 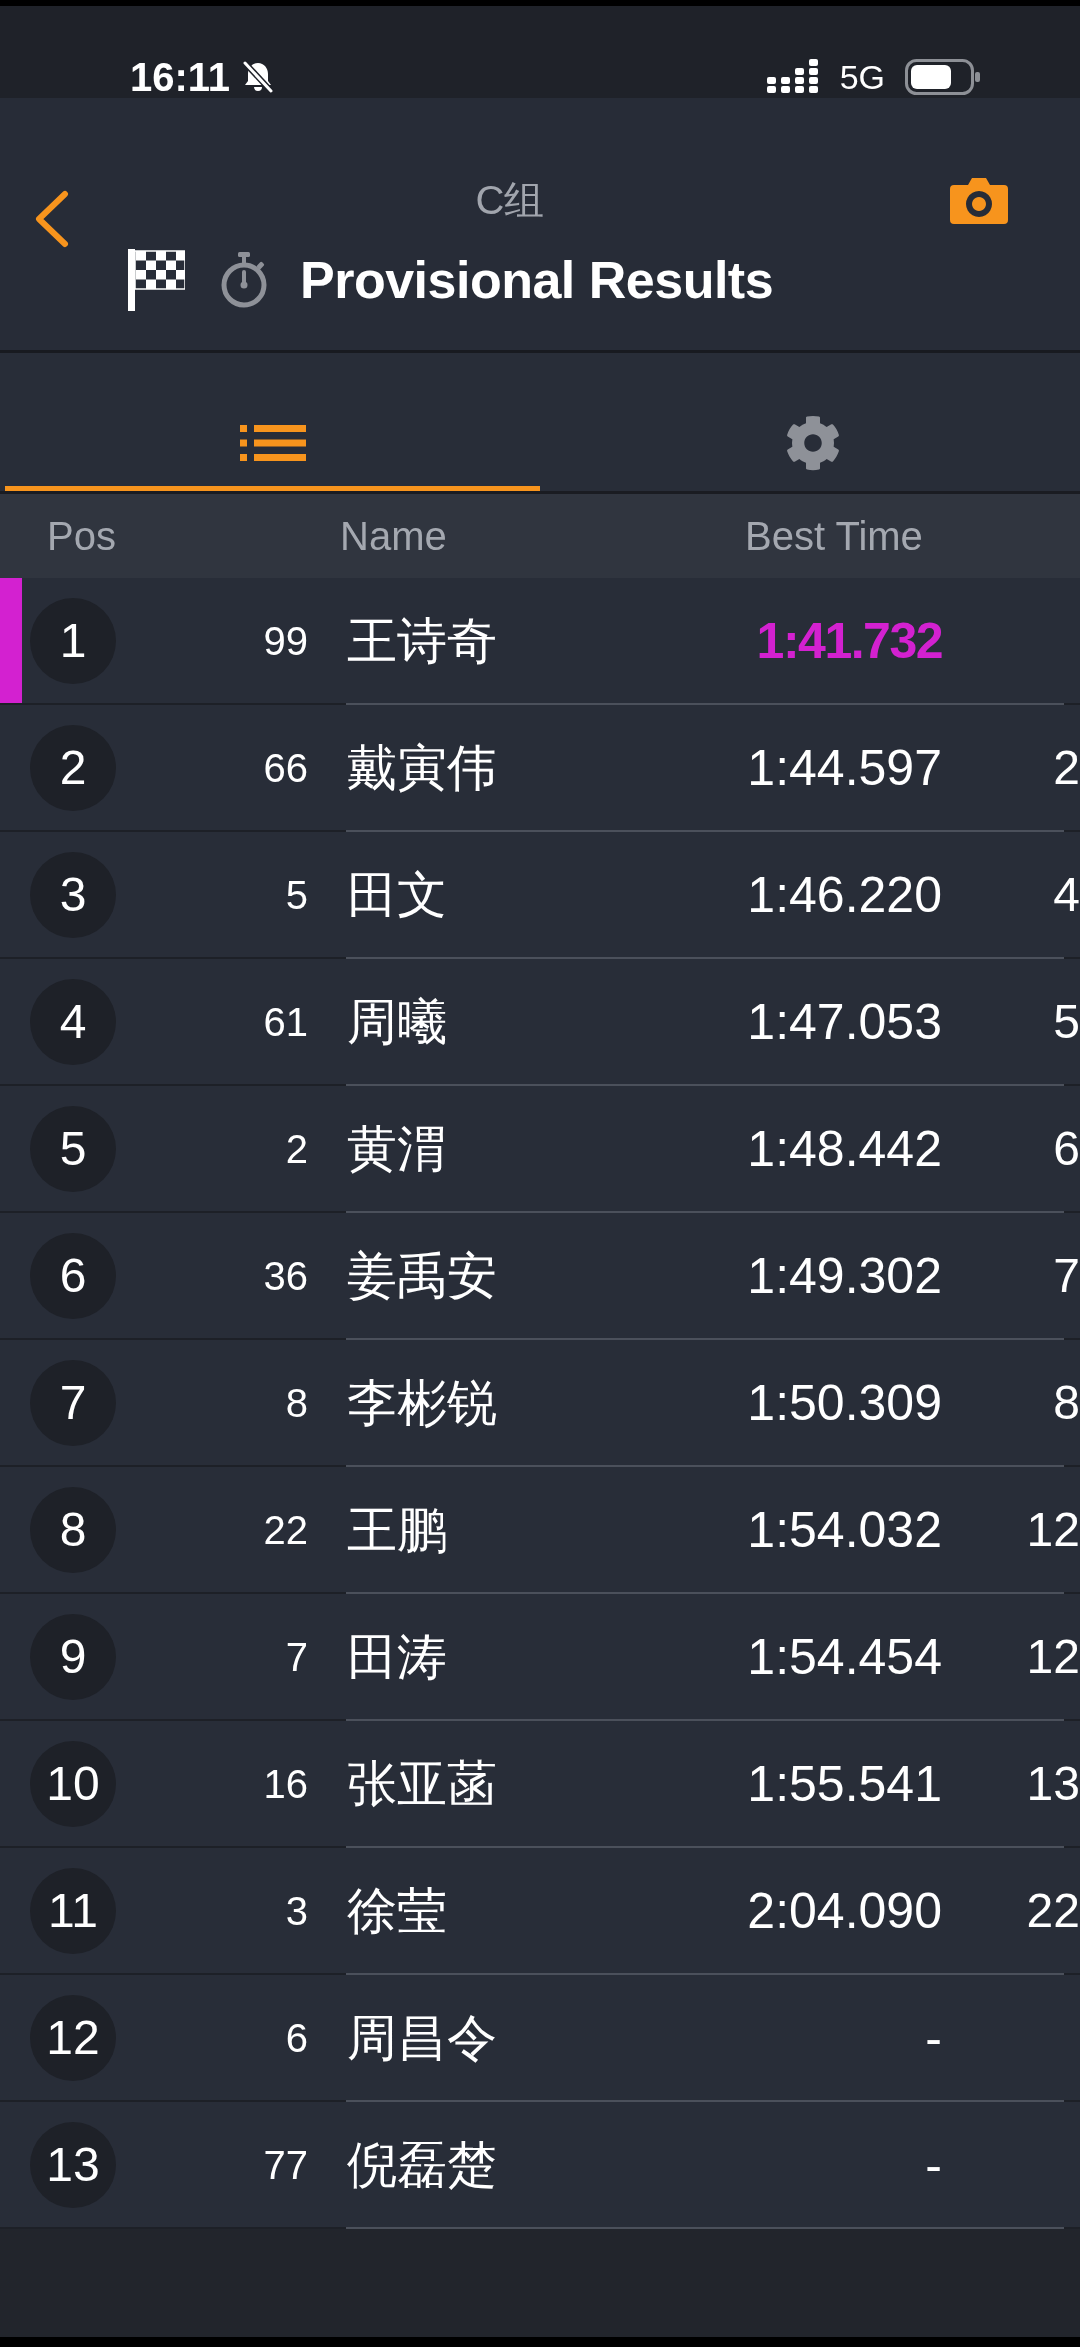 I want to click on network-label: 5G, so click(x=862, y=77).